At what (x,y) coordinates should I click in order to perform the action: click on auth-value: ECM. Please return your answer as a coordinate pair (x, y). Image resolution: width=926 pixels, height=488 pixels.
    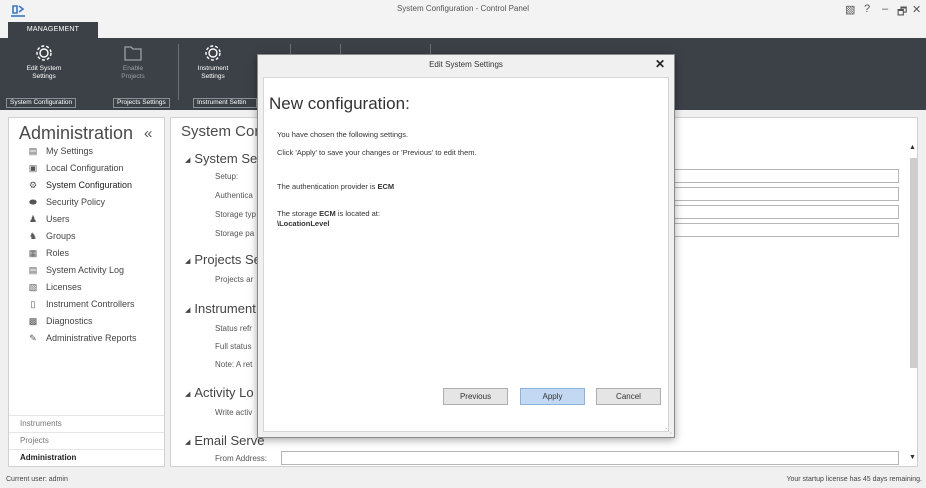
    Looking at the image, I should click on (386, 186).